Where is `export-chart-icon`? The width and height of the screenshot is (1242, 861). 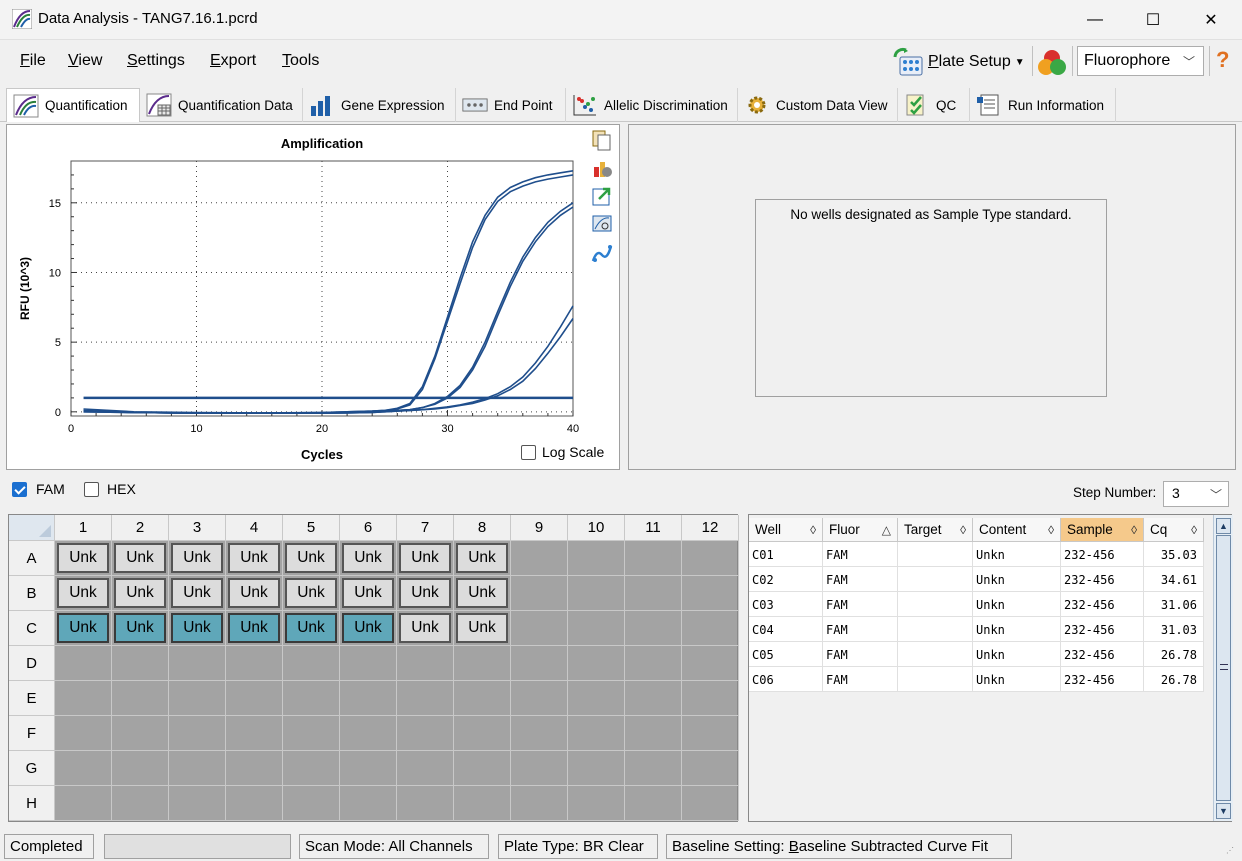 export-chart-icon is located at coordinates (602, 196).